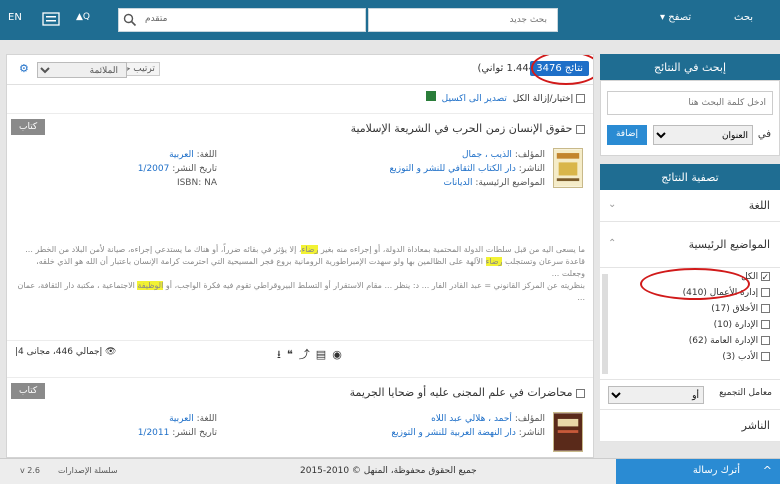 This screenshot has height=484, width=780. I want to click on chevron-up-icon: ⌃, so click(612, 243).